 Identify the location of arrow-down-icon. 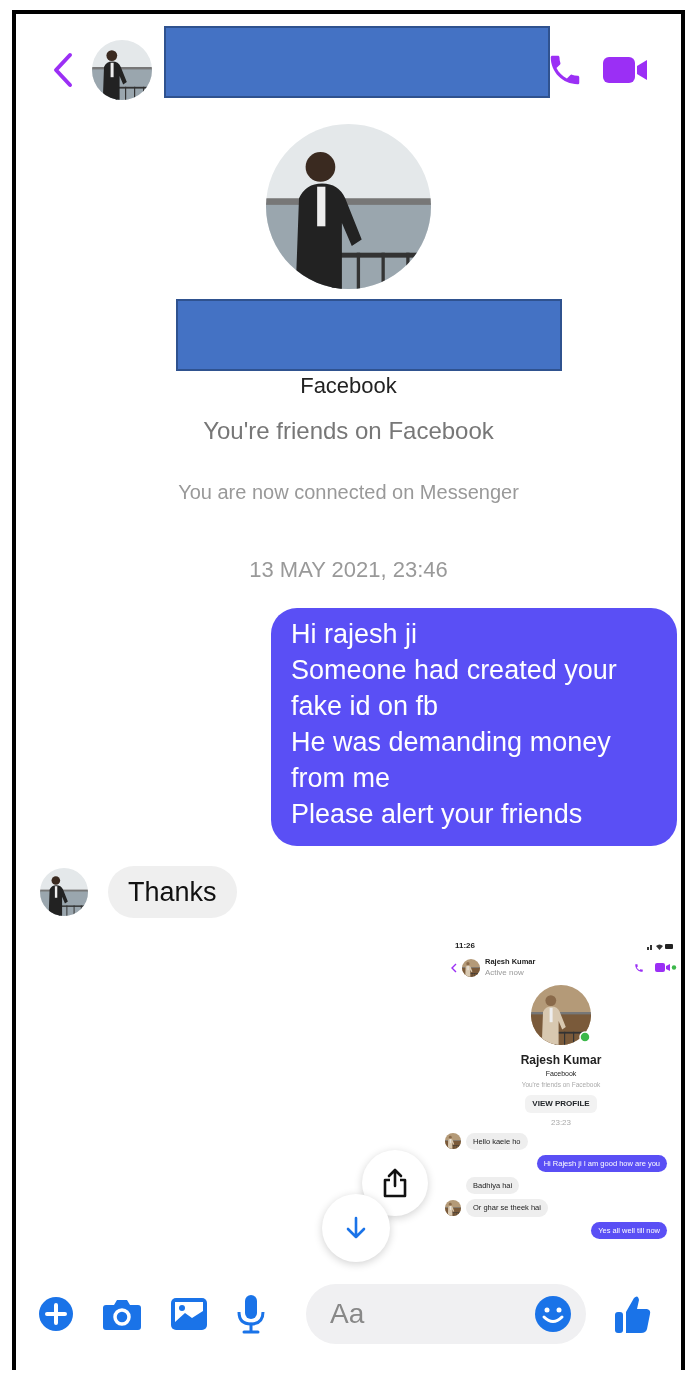
(356, 1228).